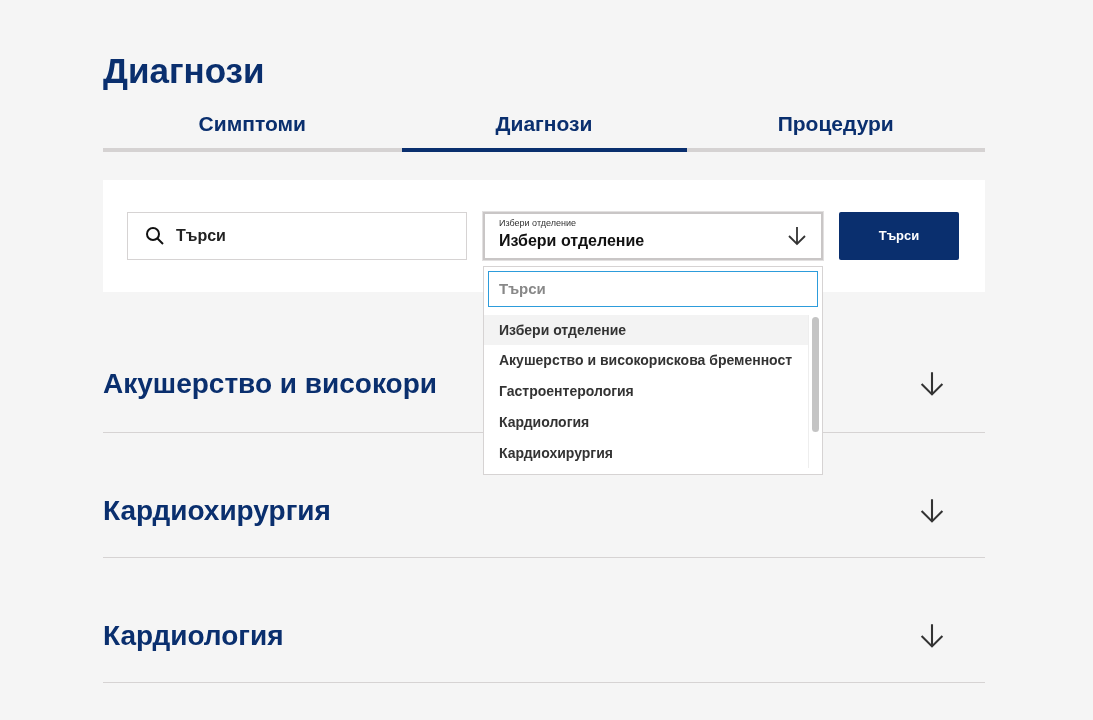  I want to click on scrollbar-thumb, so click(815, 374).